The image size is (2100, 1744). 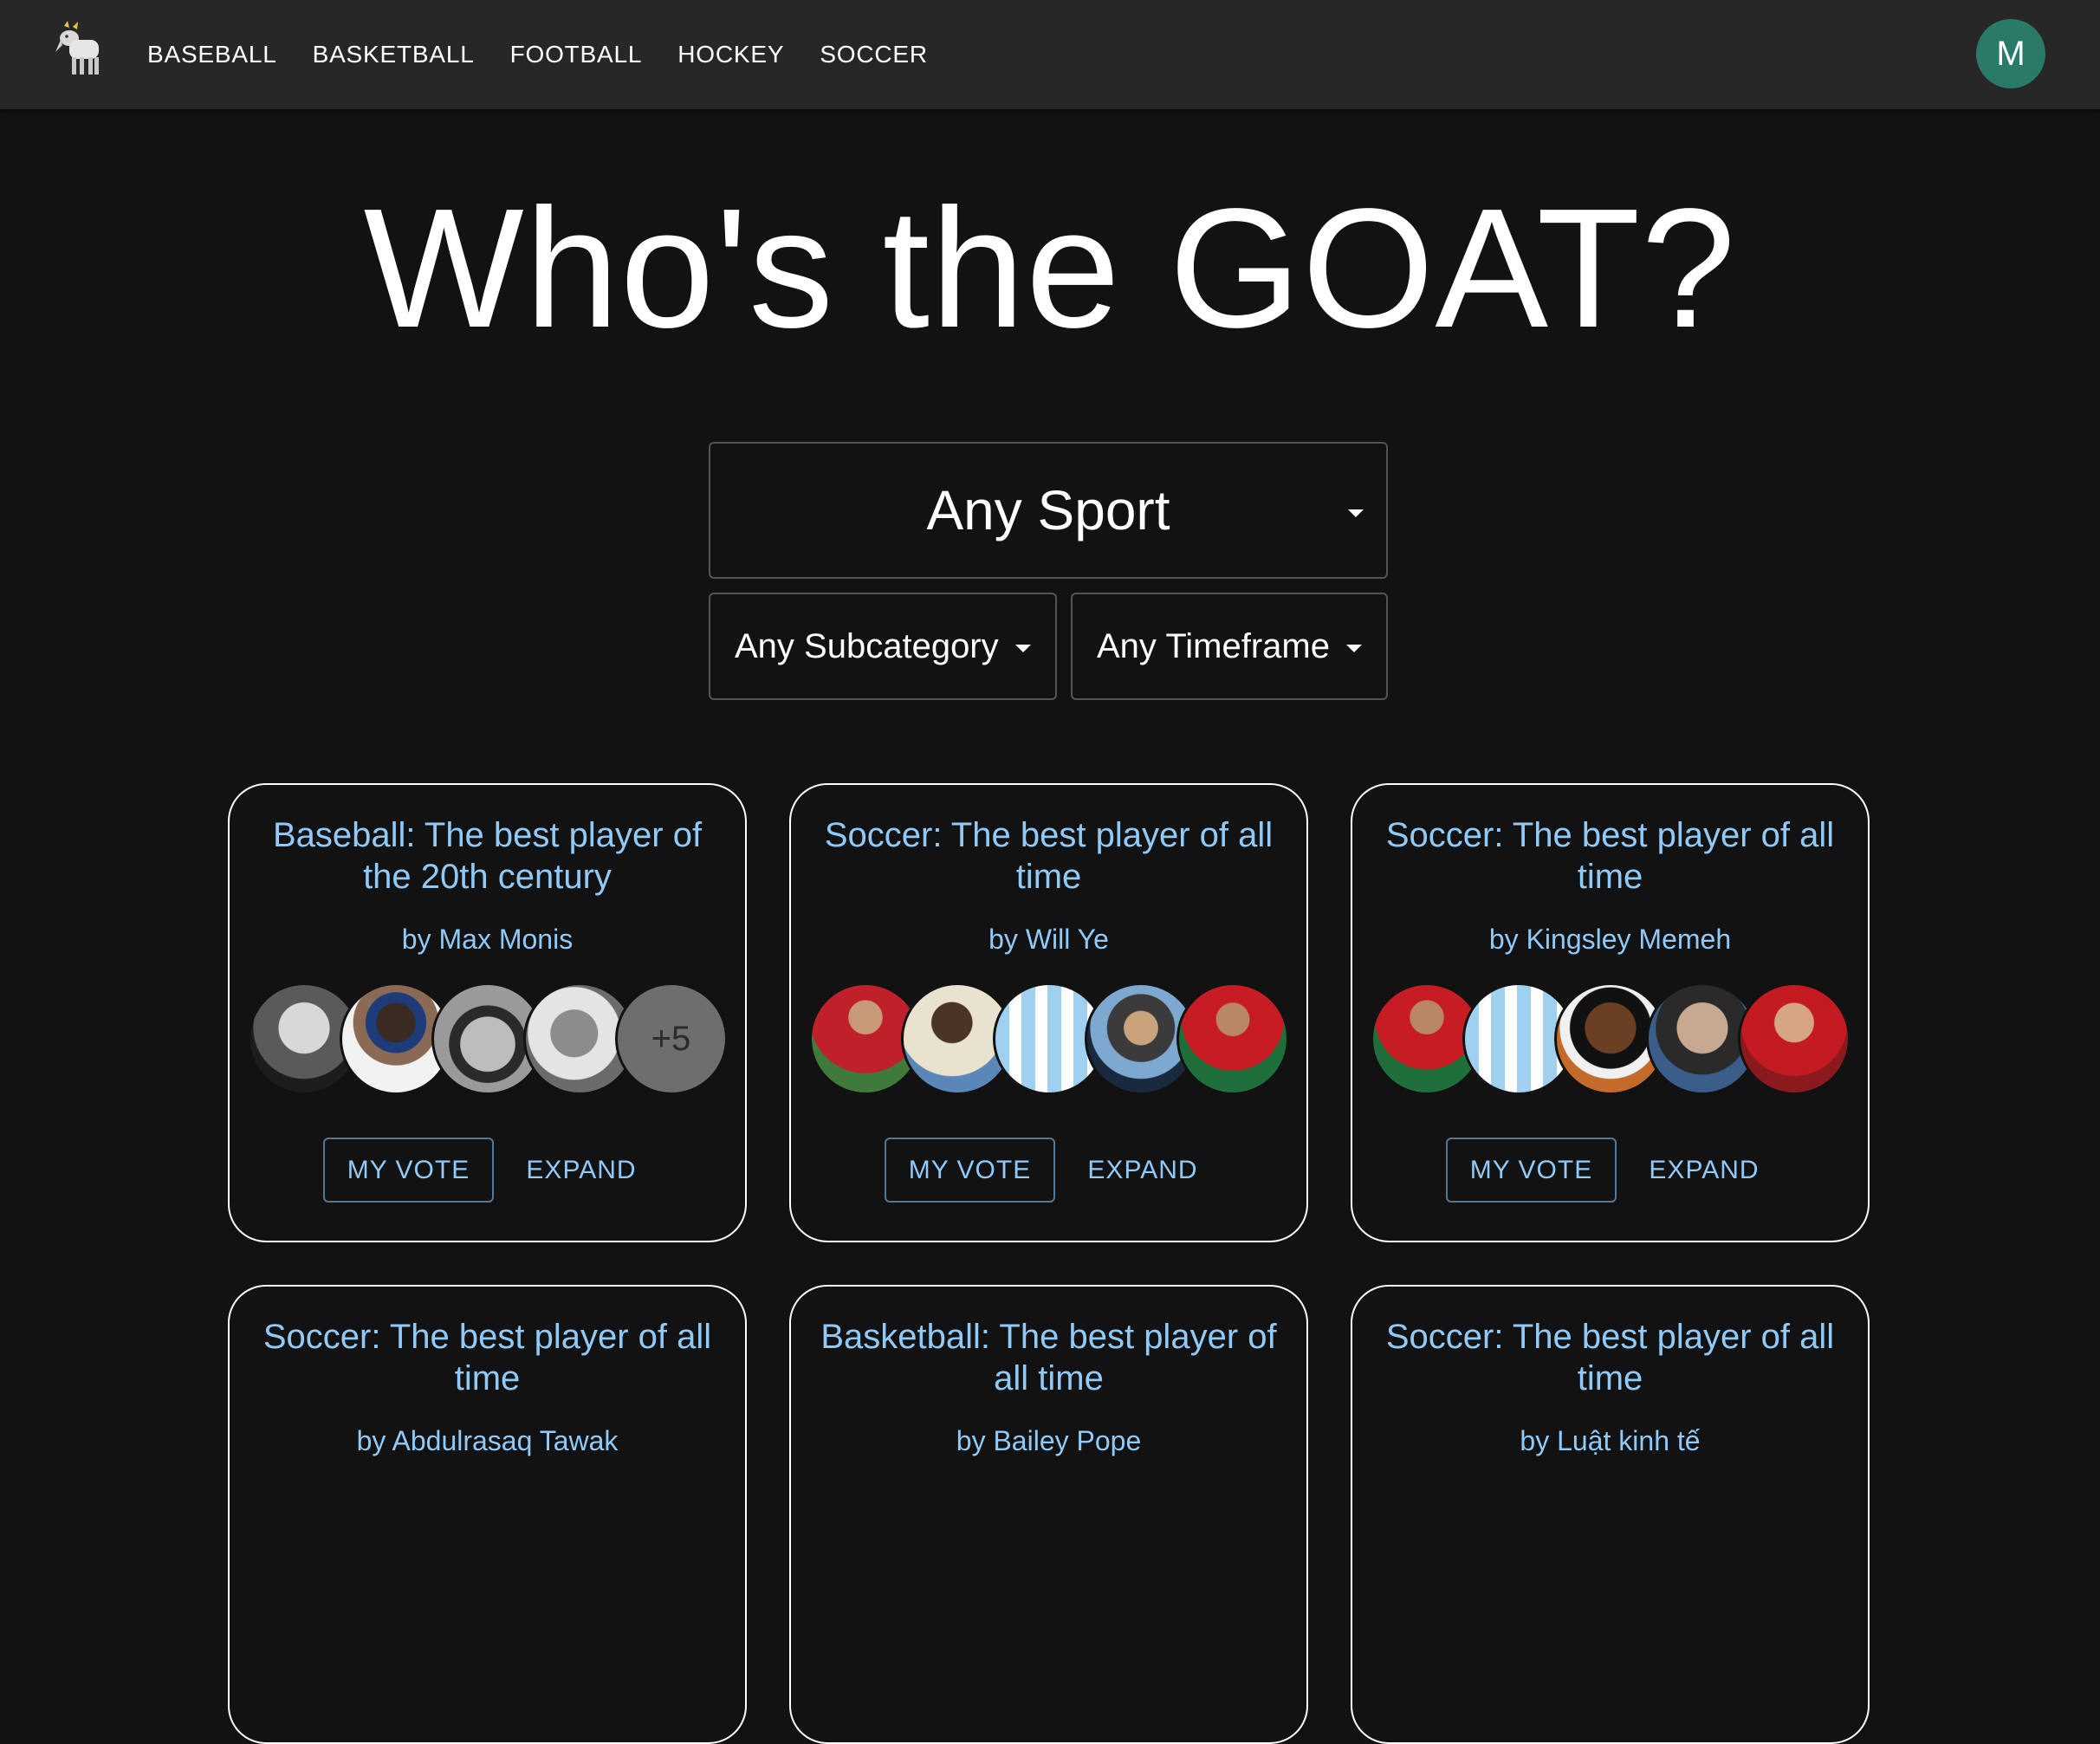 I want to click on poll-author: by Luật kinh tế, so click(x=1610, y=1441).